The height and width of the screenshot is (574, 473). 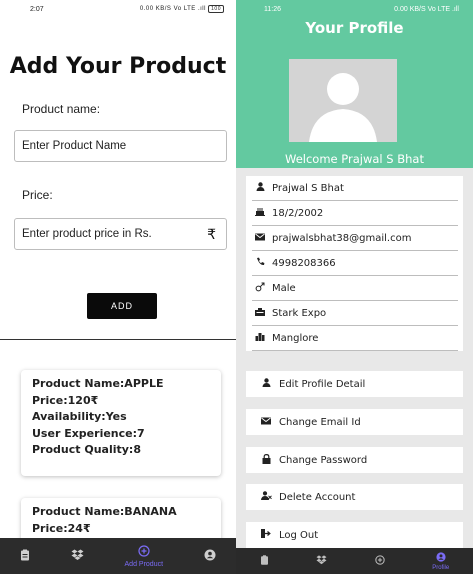 I want to click on change-email-button: Change Email Id, so click(x=354, y=422).